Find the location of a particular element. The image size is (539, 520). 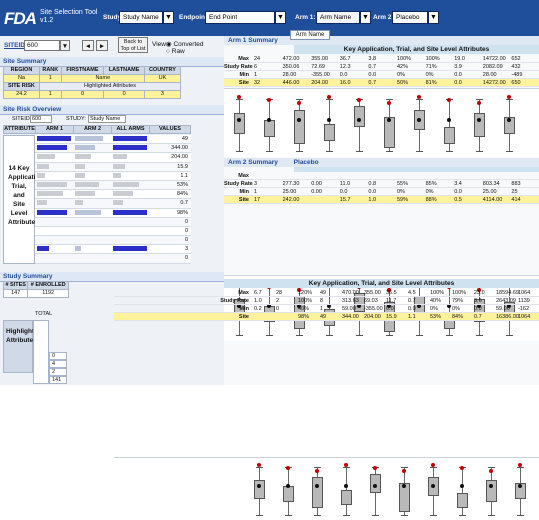

col-lastname: LASTNAME is located at coordinates (124, 70).